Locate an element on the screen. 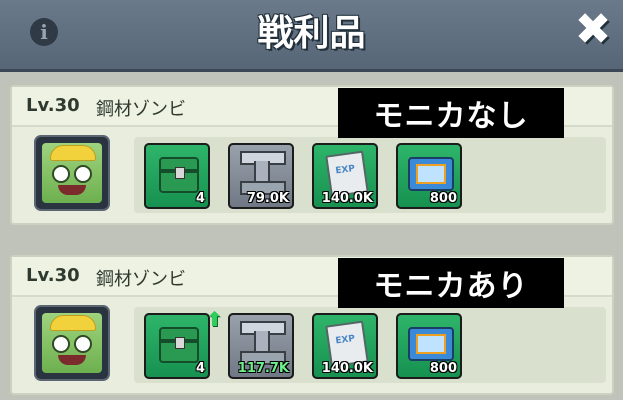 This screenshot has height=400, width=623. boost-arrow-icon: ⬆ is located at coordinates (214, 319).